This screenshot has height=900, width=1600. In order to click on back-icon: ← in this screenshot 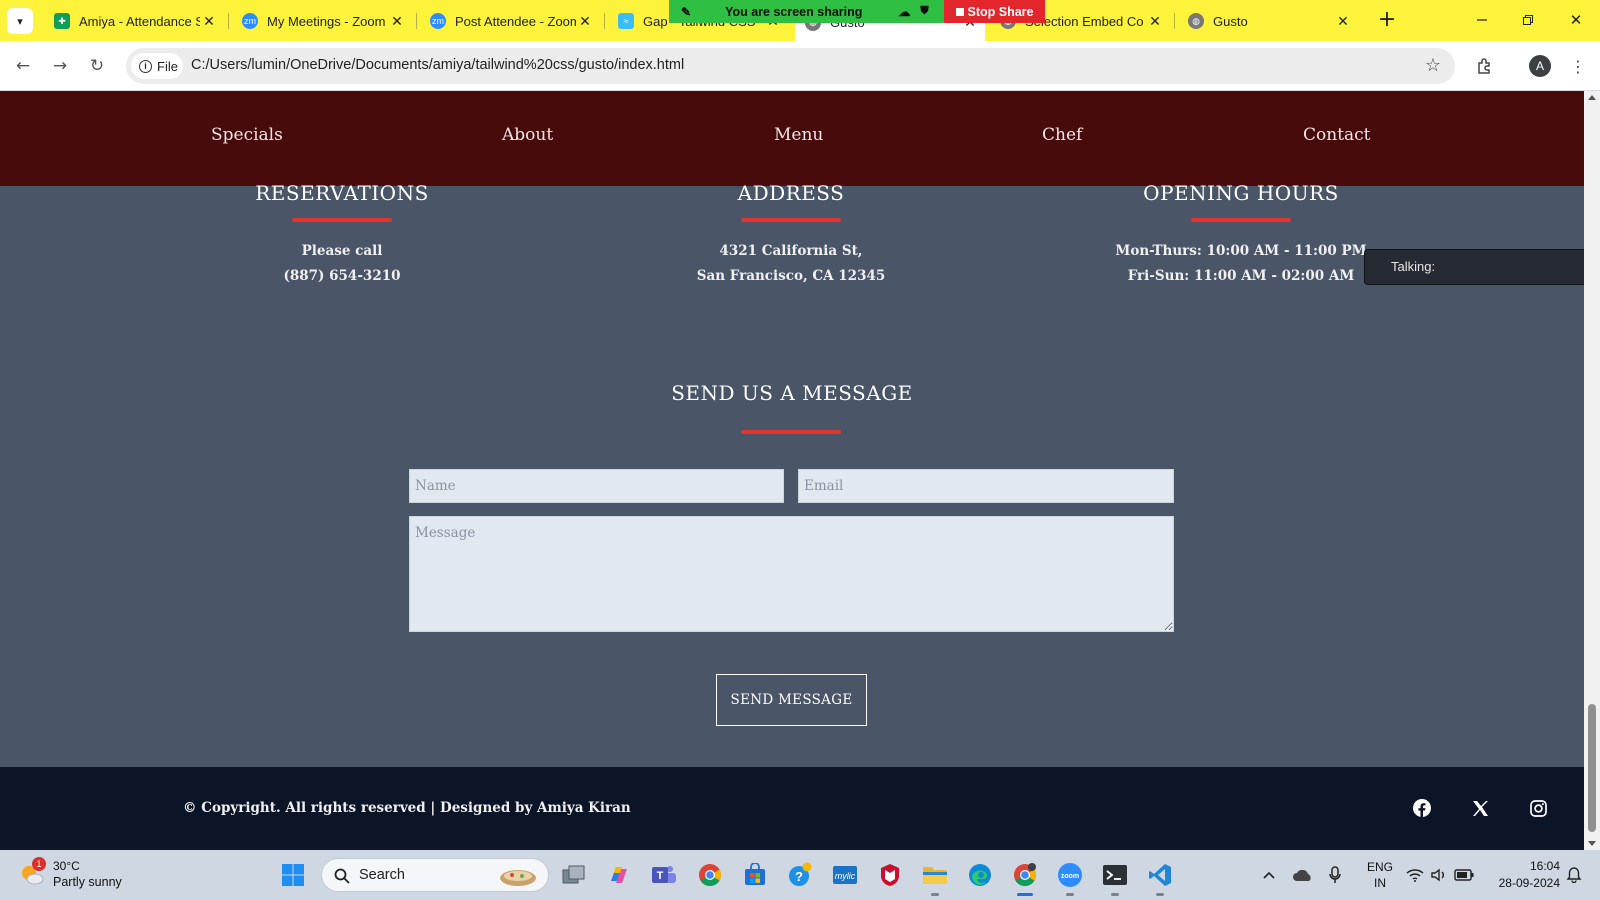, I will do `click(23, 66)`.